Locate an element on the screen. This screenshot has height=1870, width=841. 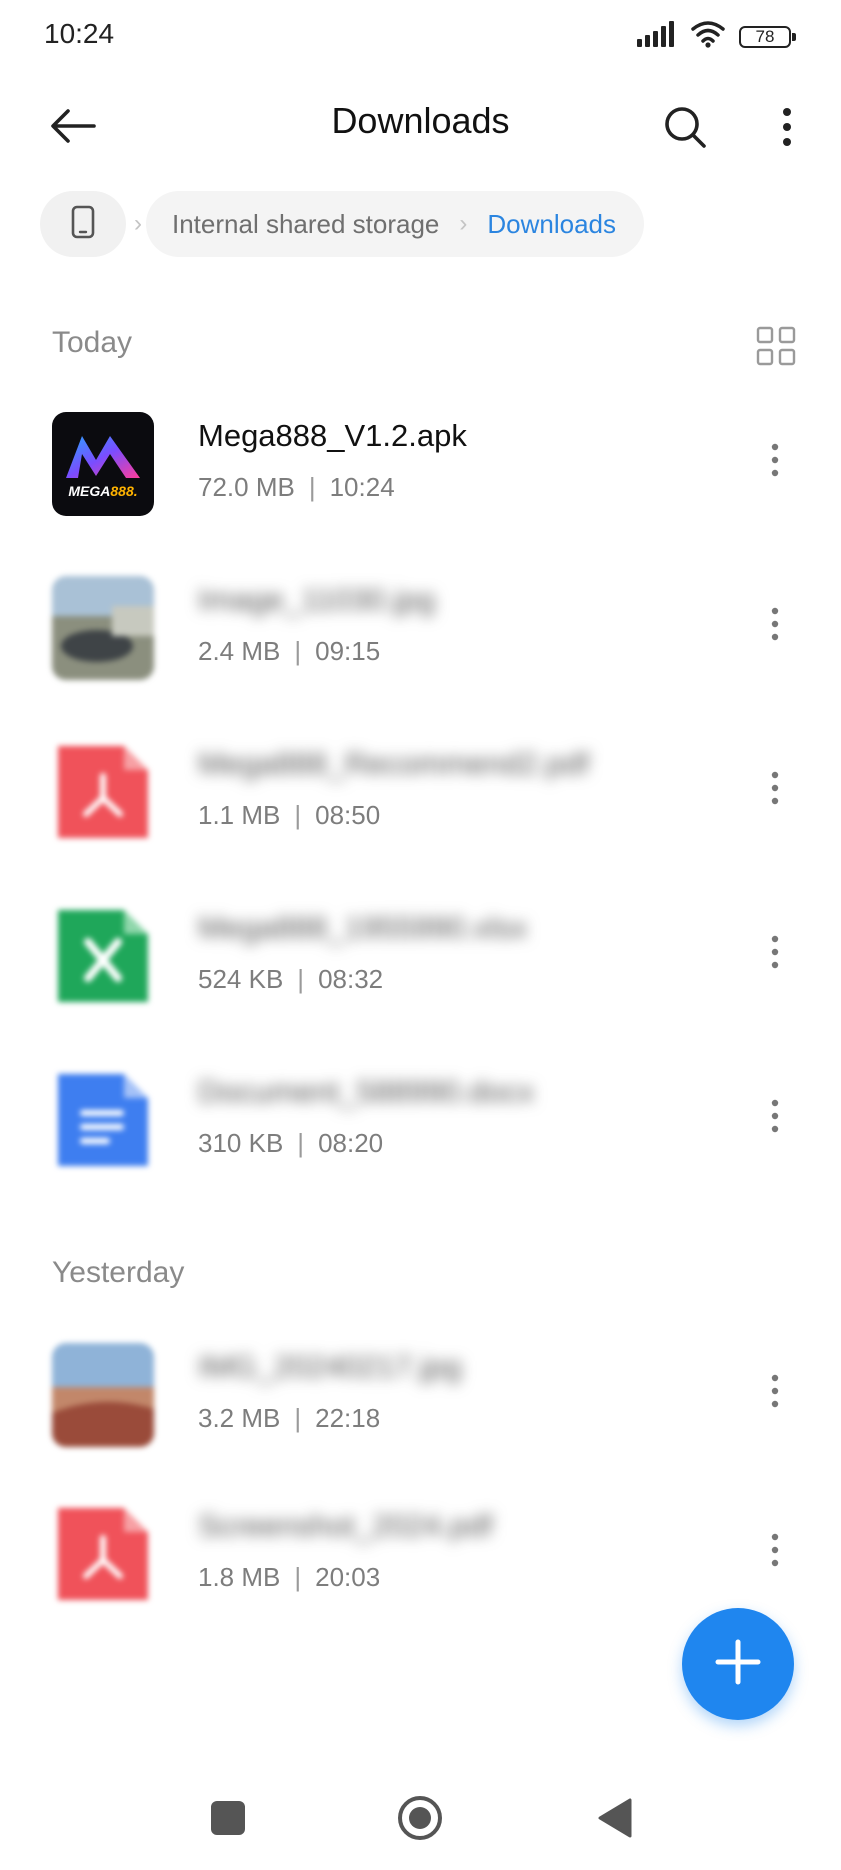
home-circle-icon is located at coordinates (420, 1820).